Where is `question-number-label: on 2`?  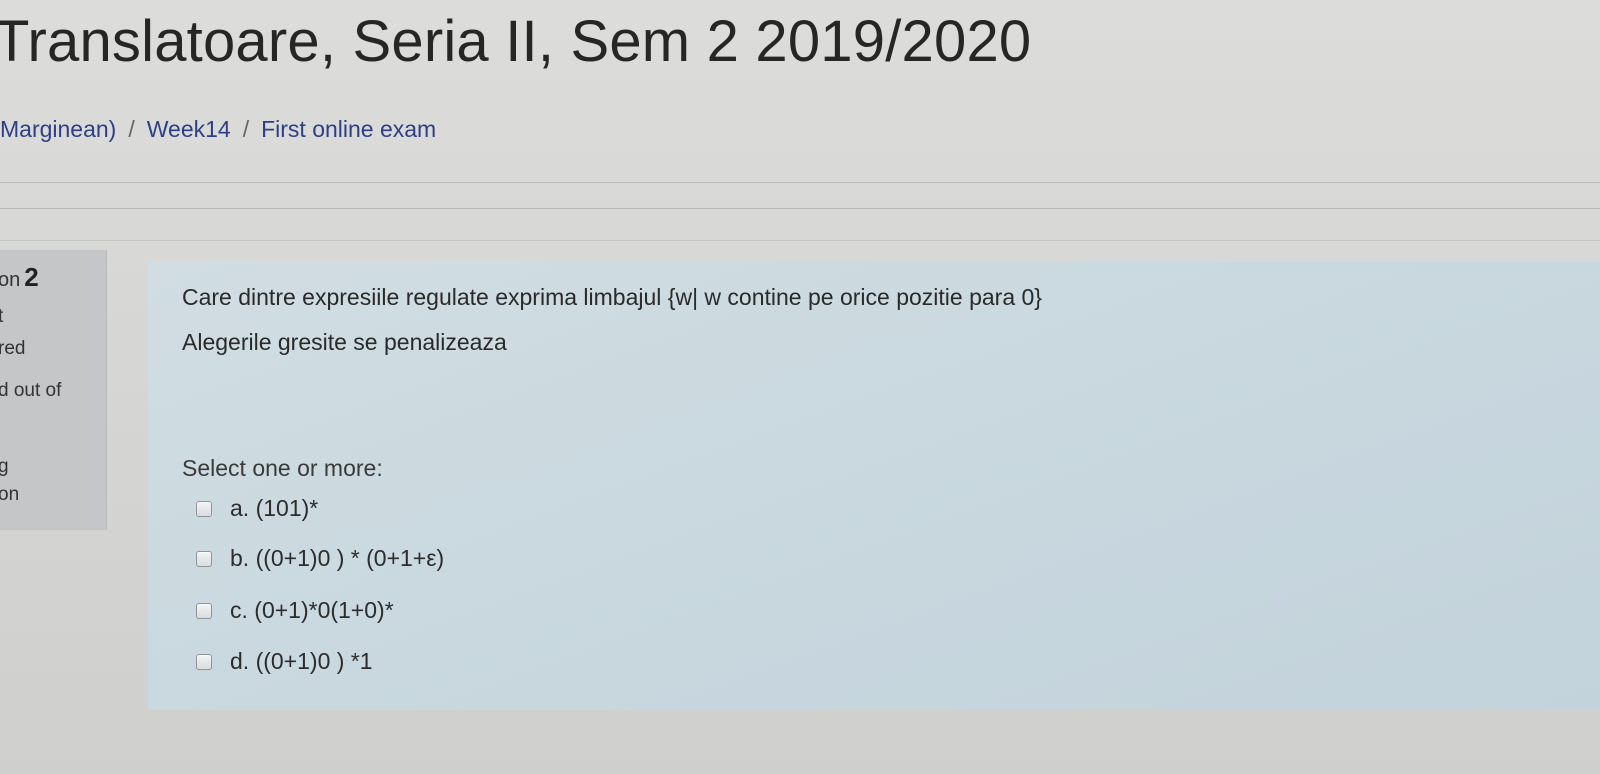
question-number-label: on 2 is located at coordinates (19, 277).